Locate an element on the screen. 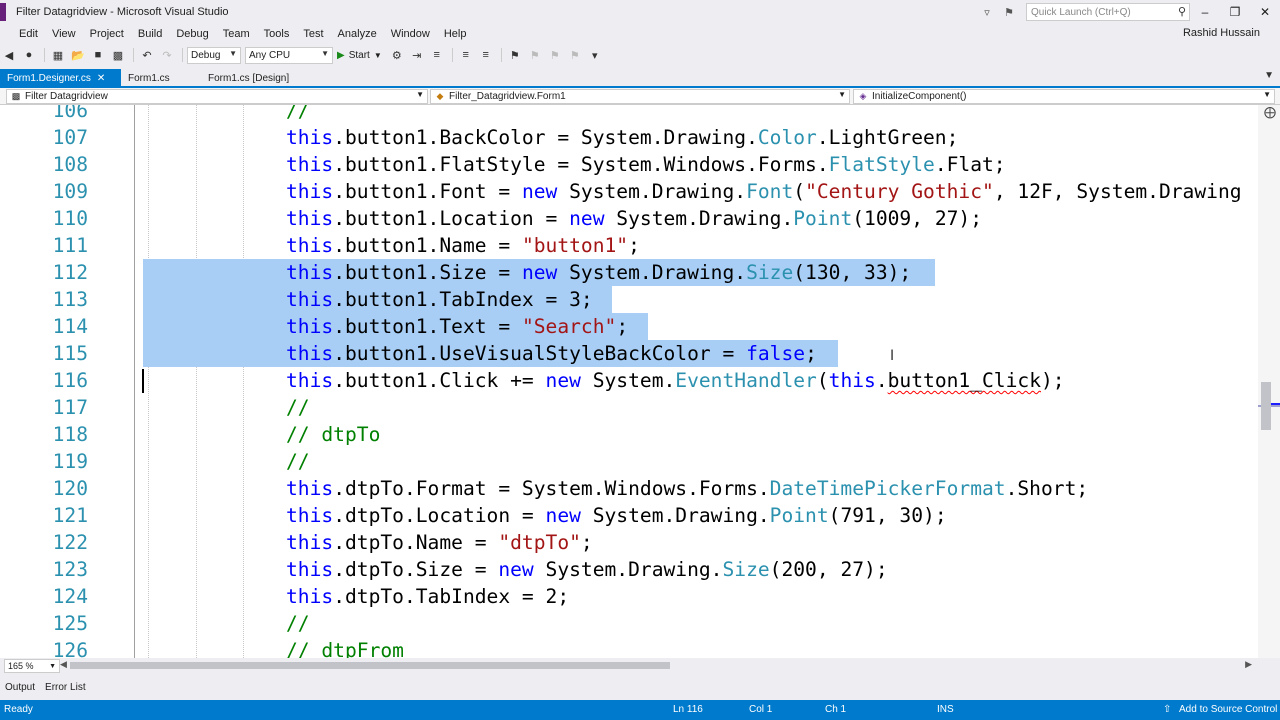 Image resolution: width=1280 pixels, height=720 pixels. menu-window: Window is located at coordinates (410, 34).